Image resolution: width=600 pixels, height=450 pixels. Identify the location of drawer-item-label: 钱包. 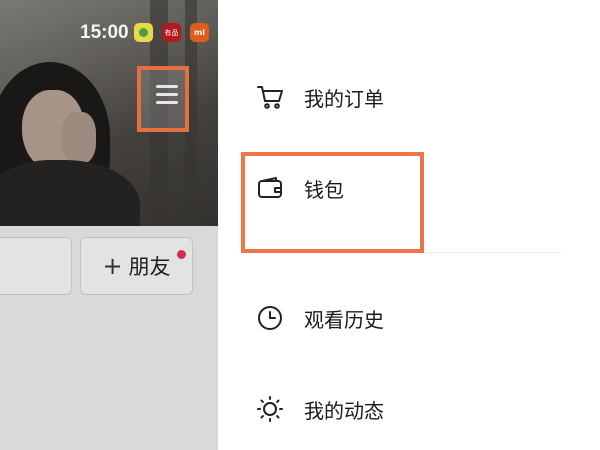
(324, 189).